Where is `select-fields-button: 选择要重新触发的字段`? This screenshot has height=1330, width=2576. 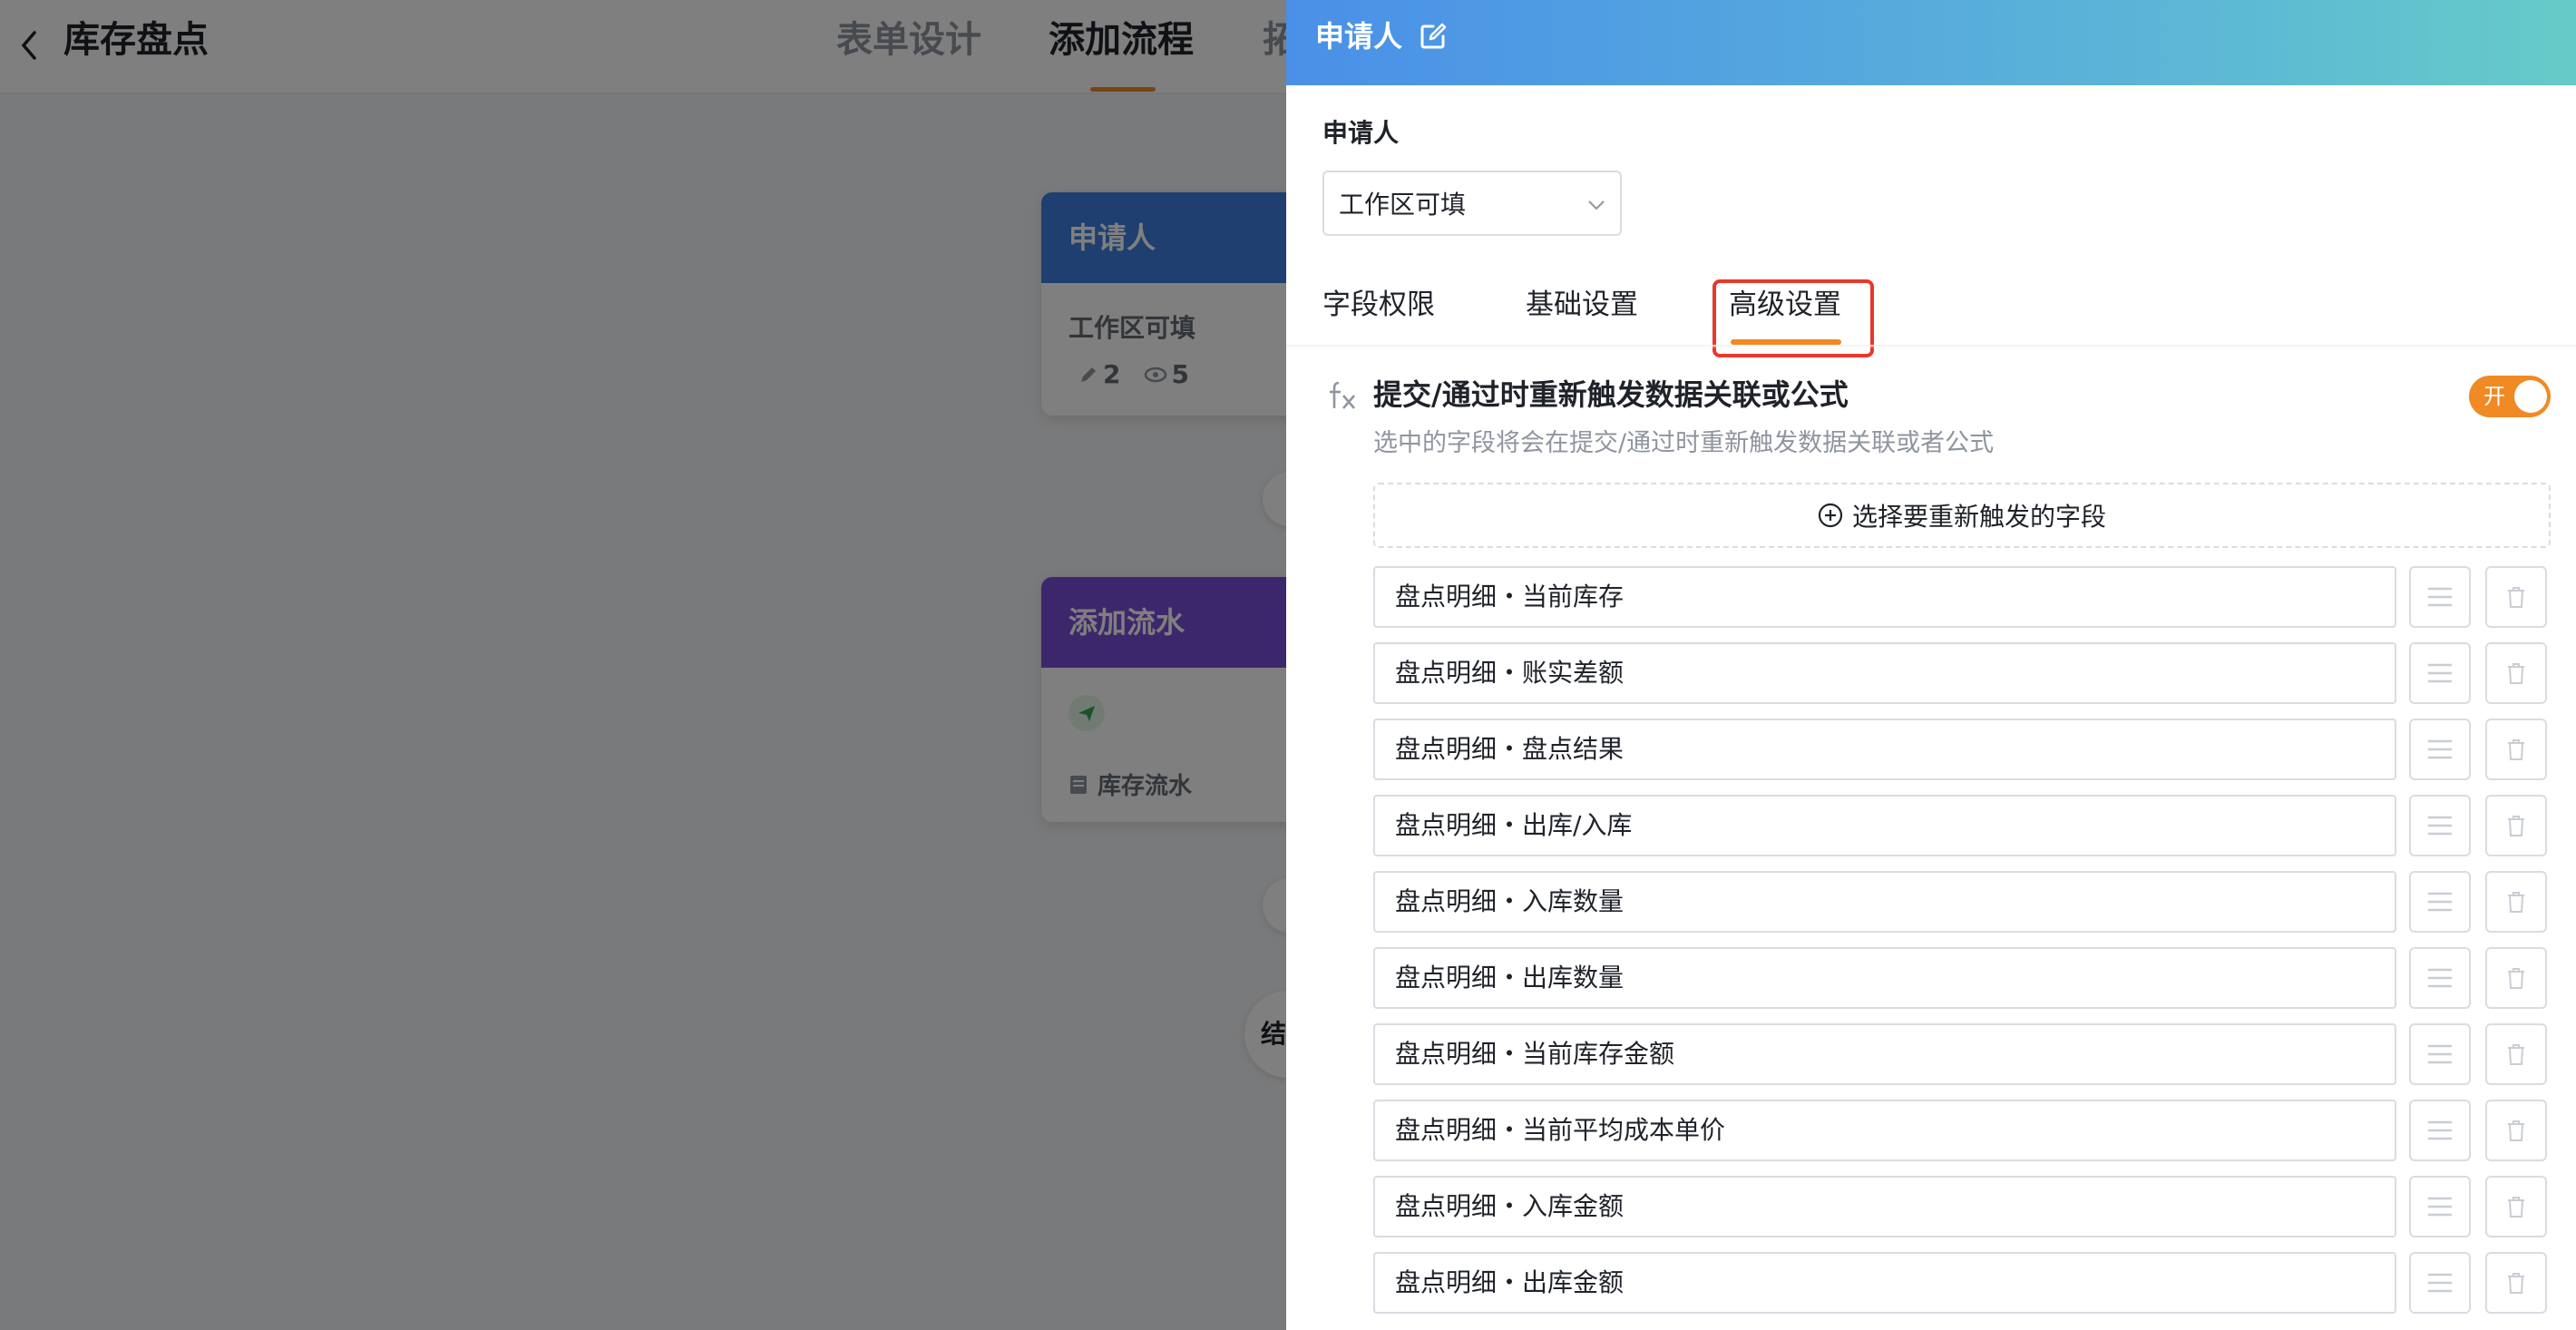
select-fields-button: 选择要重新触发的字段 is located at coordinates (1962, 515).